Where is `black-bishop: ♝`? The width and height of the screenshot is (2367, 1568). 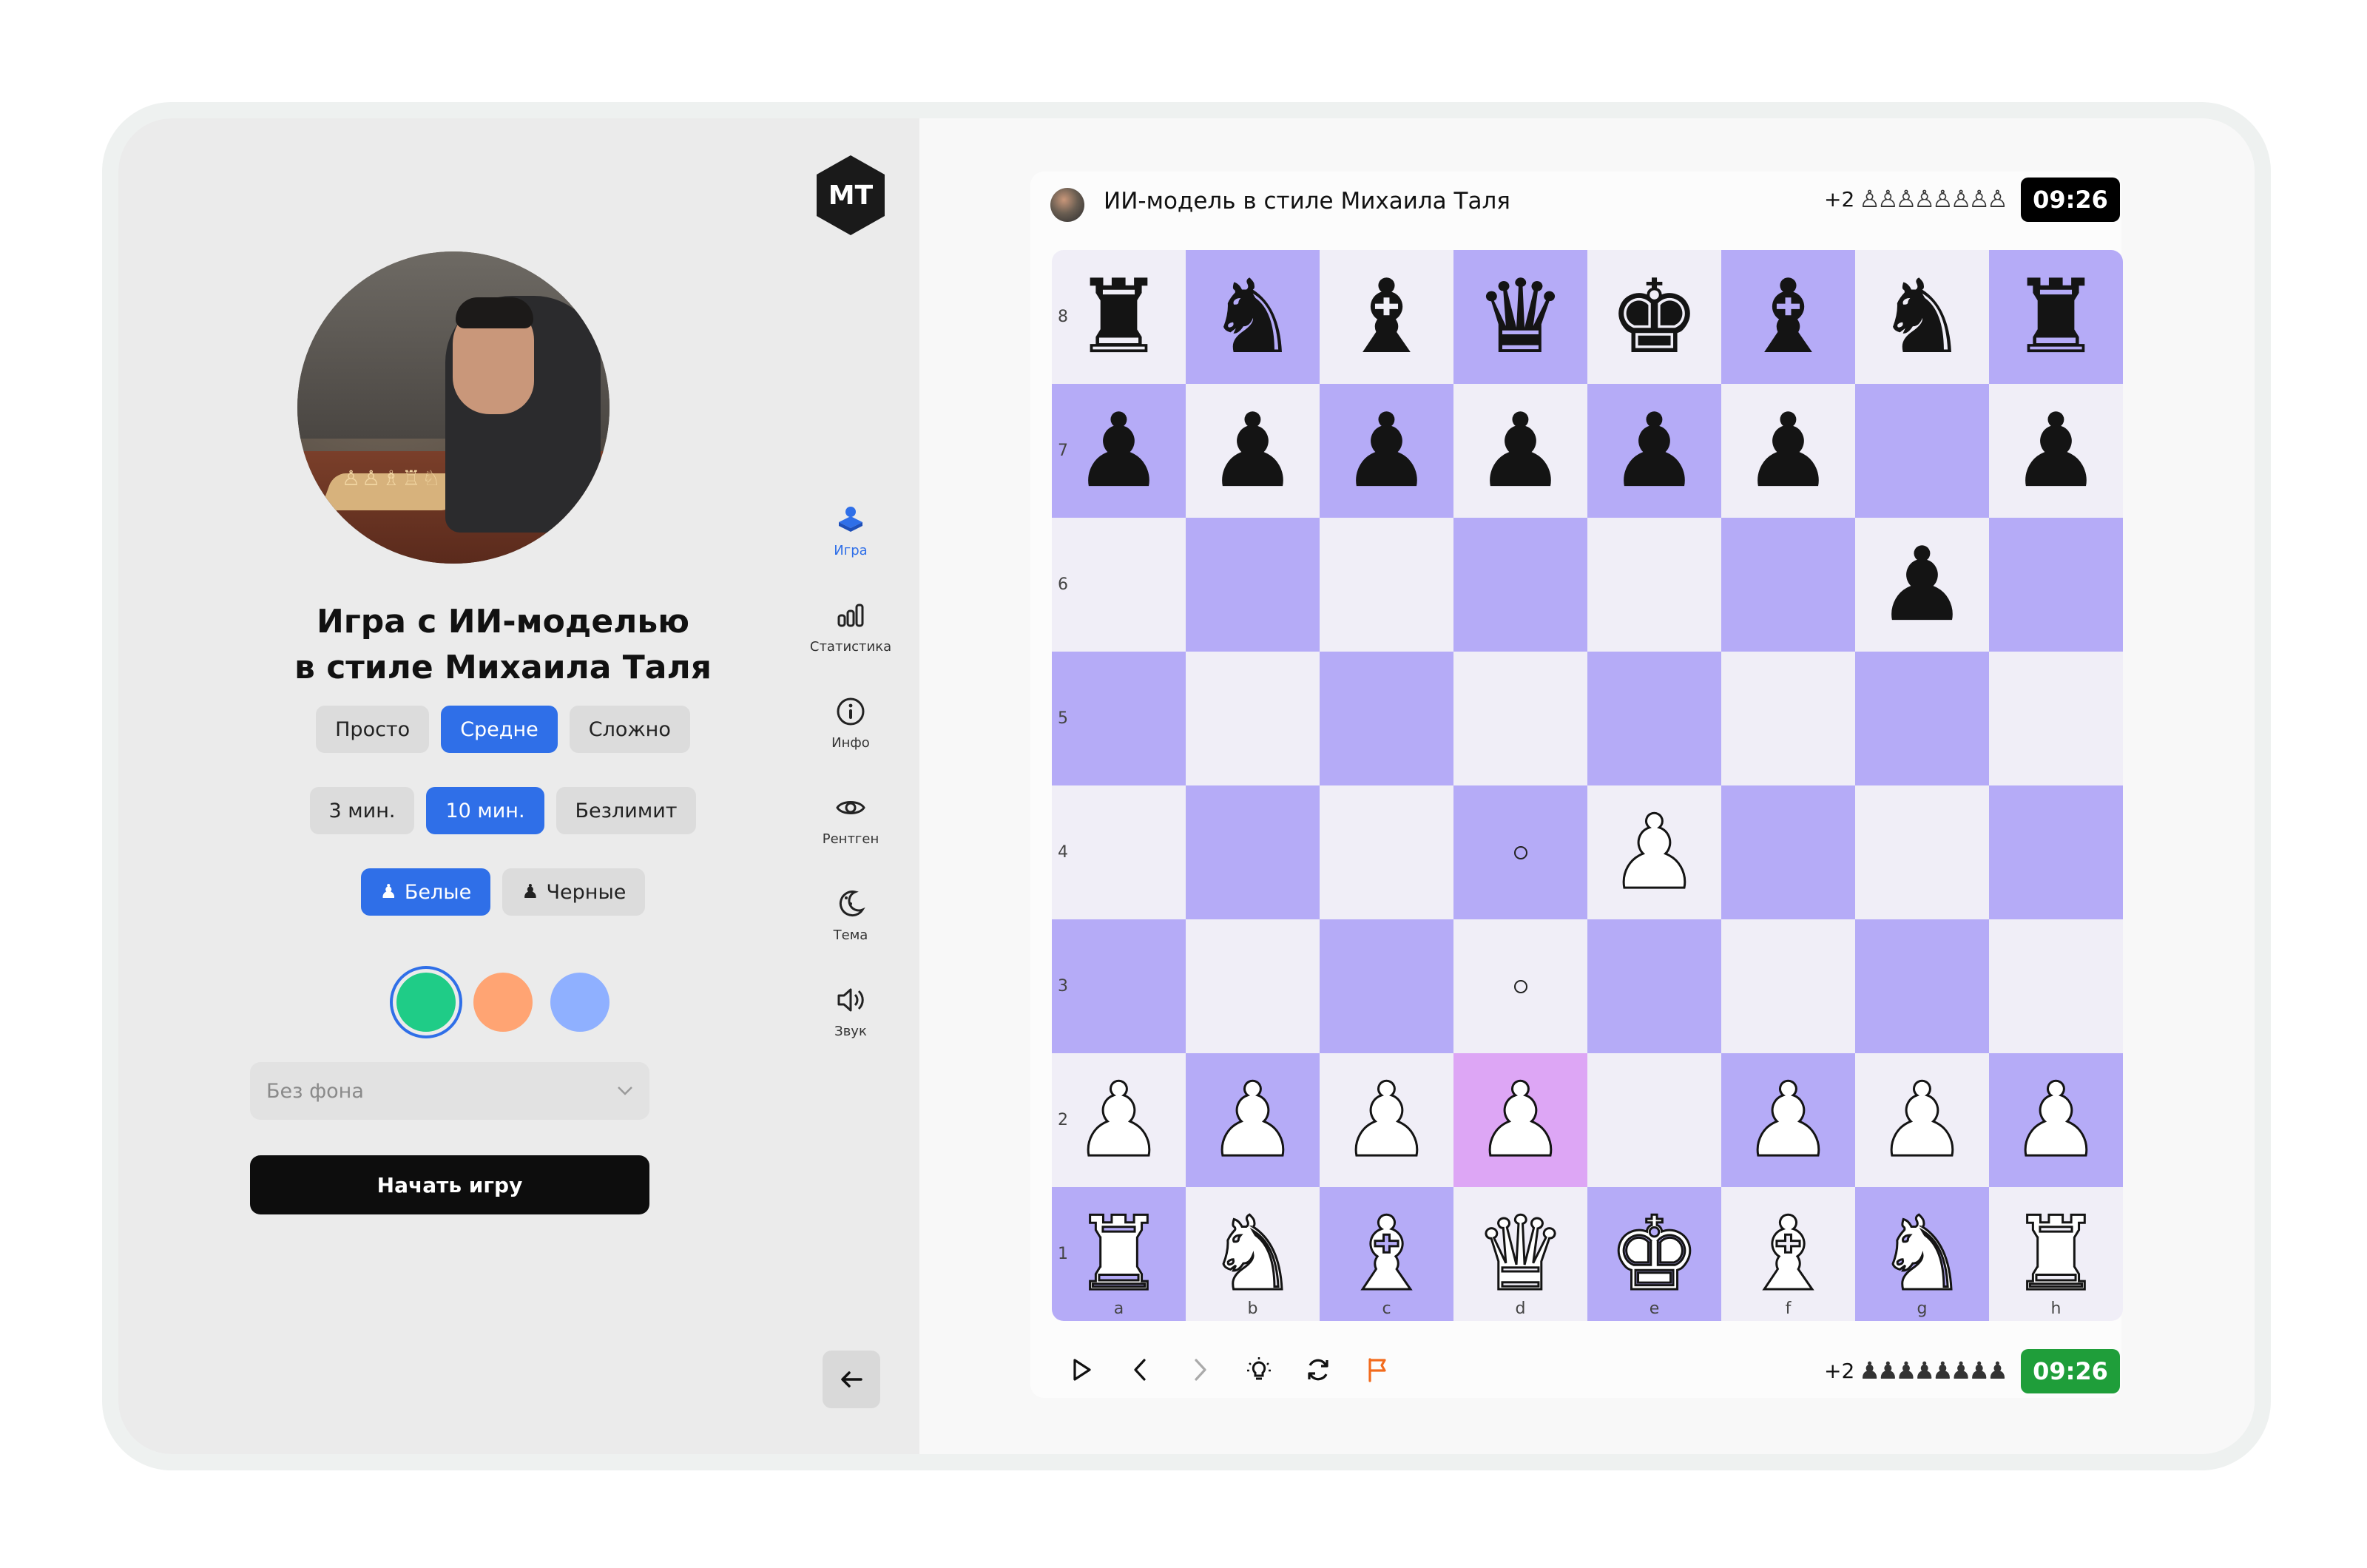
black-bishop: ♝ is located at coordinates (1789, 317).